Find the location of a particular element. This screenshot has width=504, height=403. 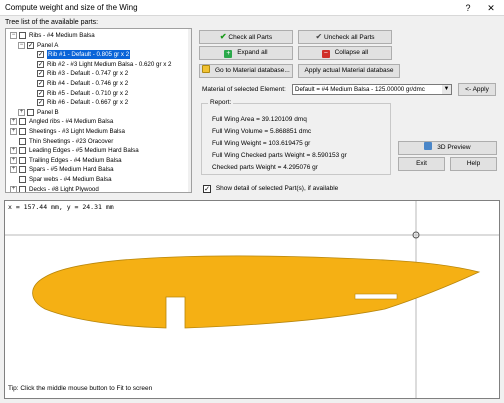

tree-scrollbar is located at coordinates (189, 110).